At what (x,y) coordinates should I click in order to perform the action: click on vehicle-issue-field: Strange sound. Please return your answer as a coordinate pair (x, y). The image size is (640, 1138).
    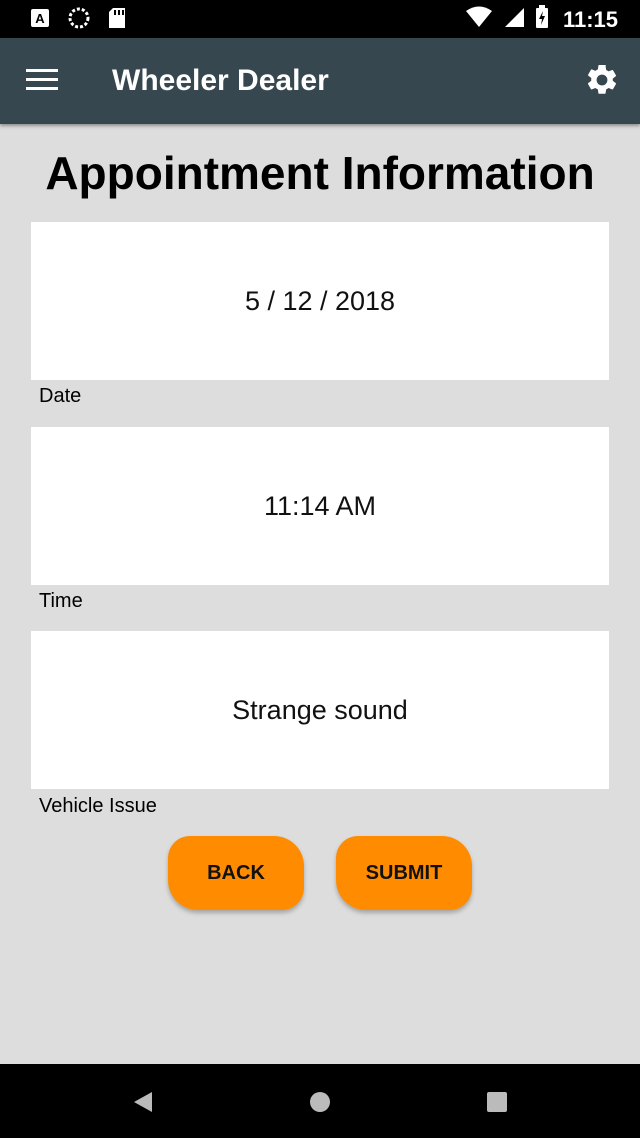
    Looking at the image, I should click on (320, 710).